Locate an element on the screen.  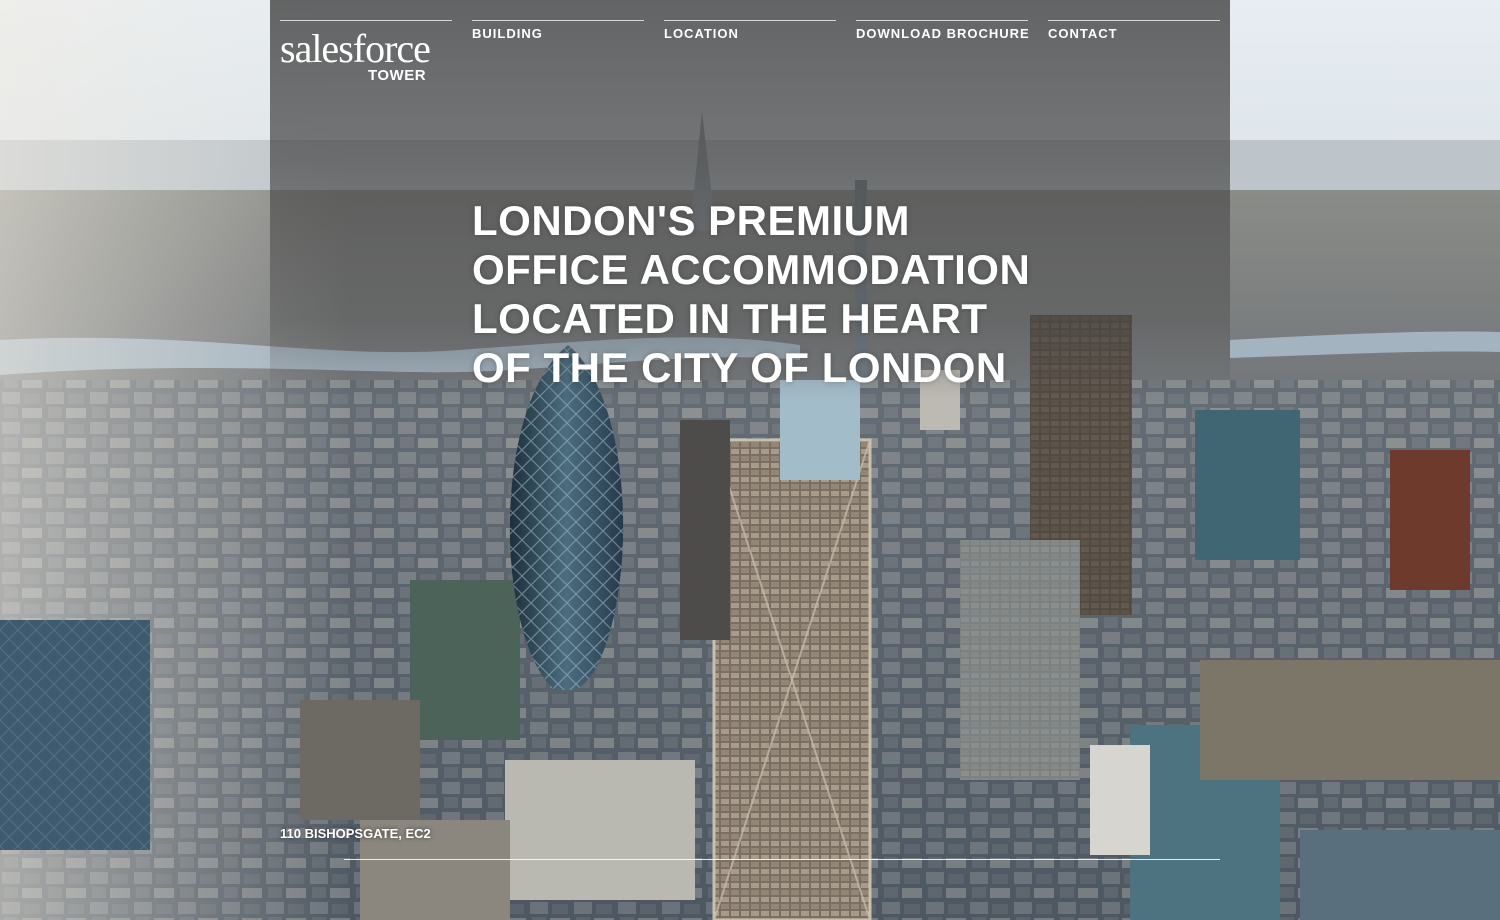
nav-item-download-brochure: DOWNLOAD BROCHURE is located at coordinates (942, 30).